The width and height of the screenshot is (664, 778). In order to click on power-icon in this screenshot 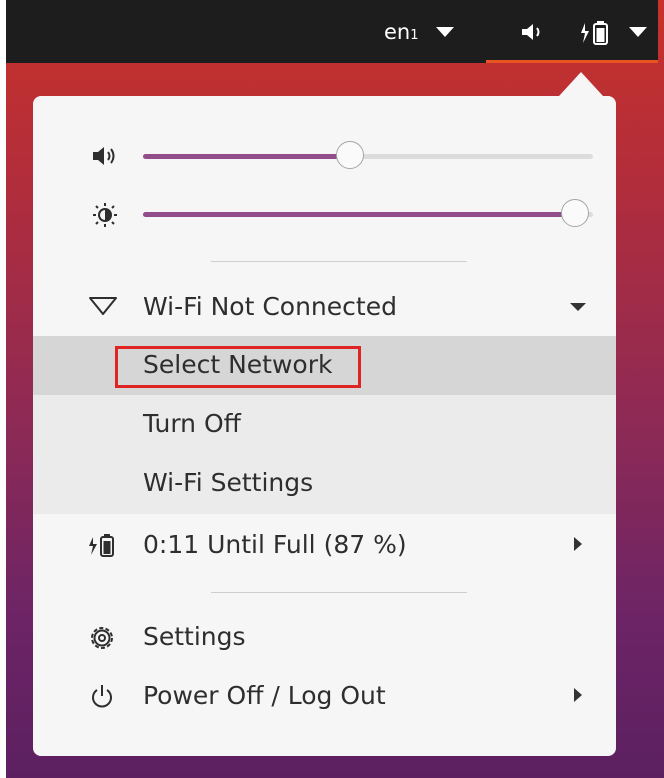, I will do `click(102, 699)`.